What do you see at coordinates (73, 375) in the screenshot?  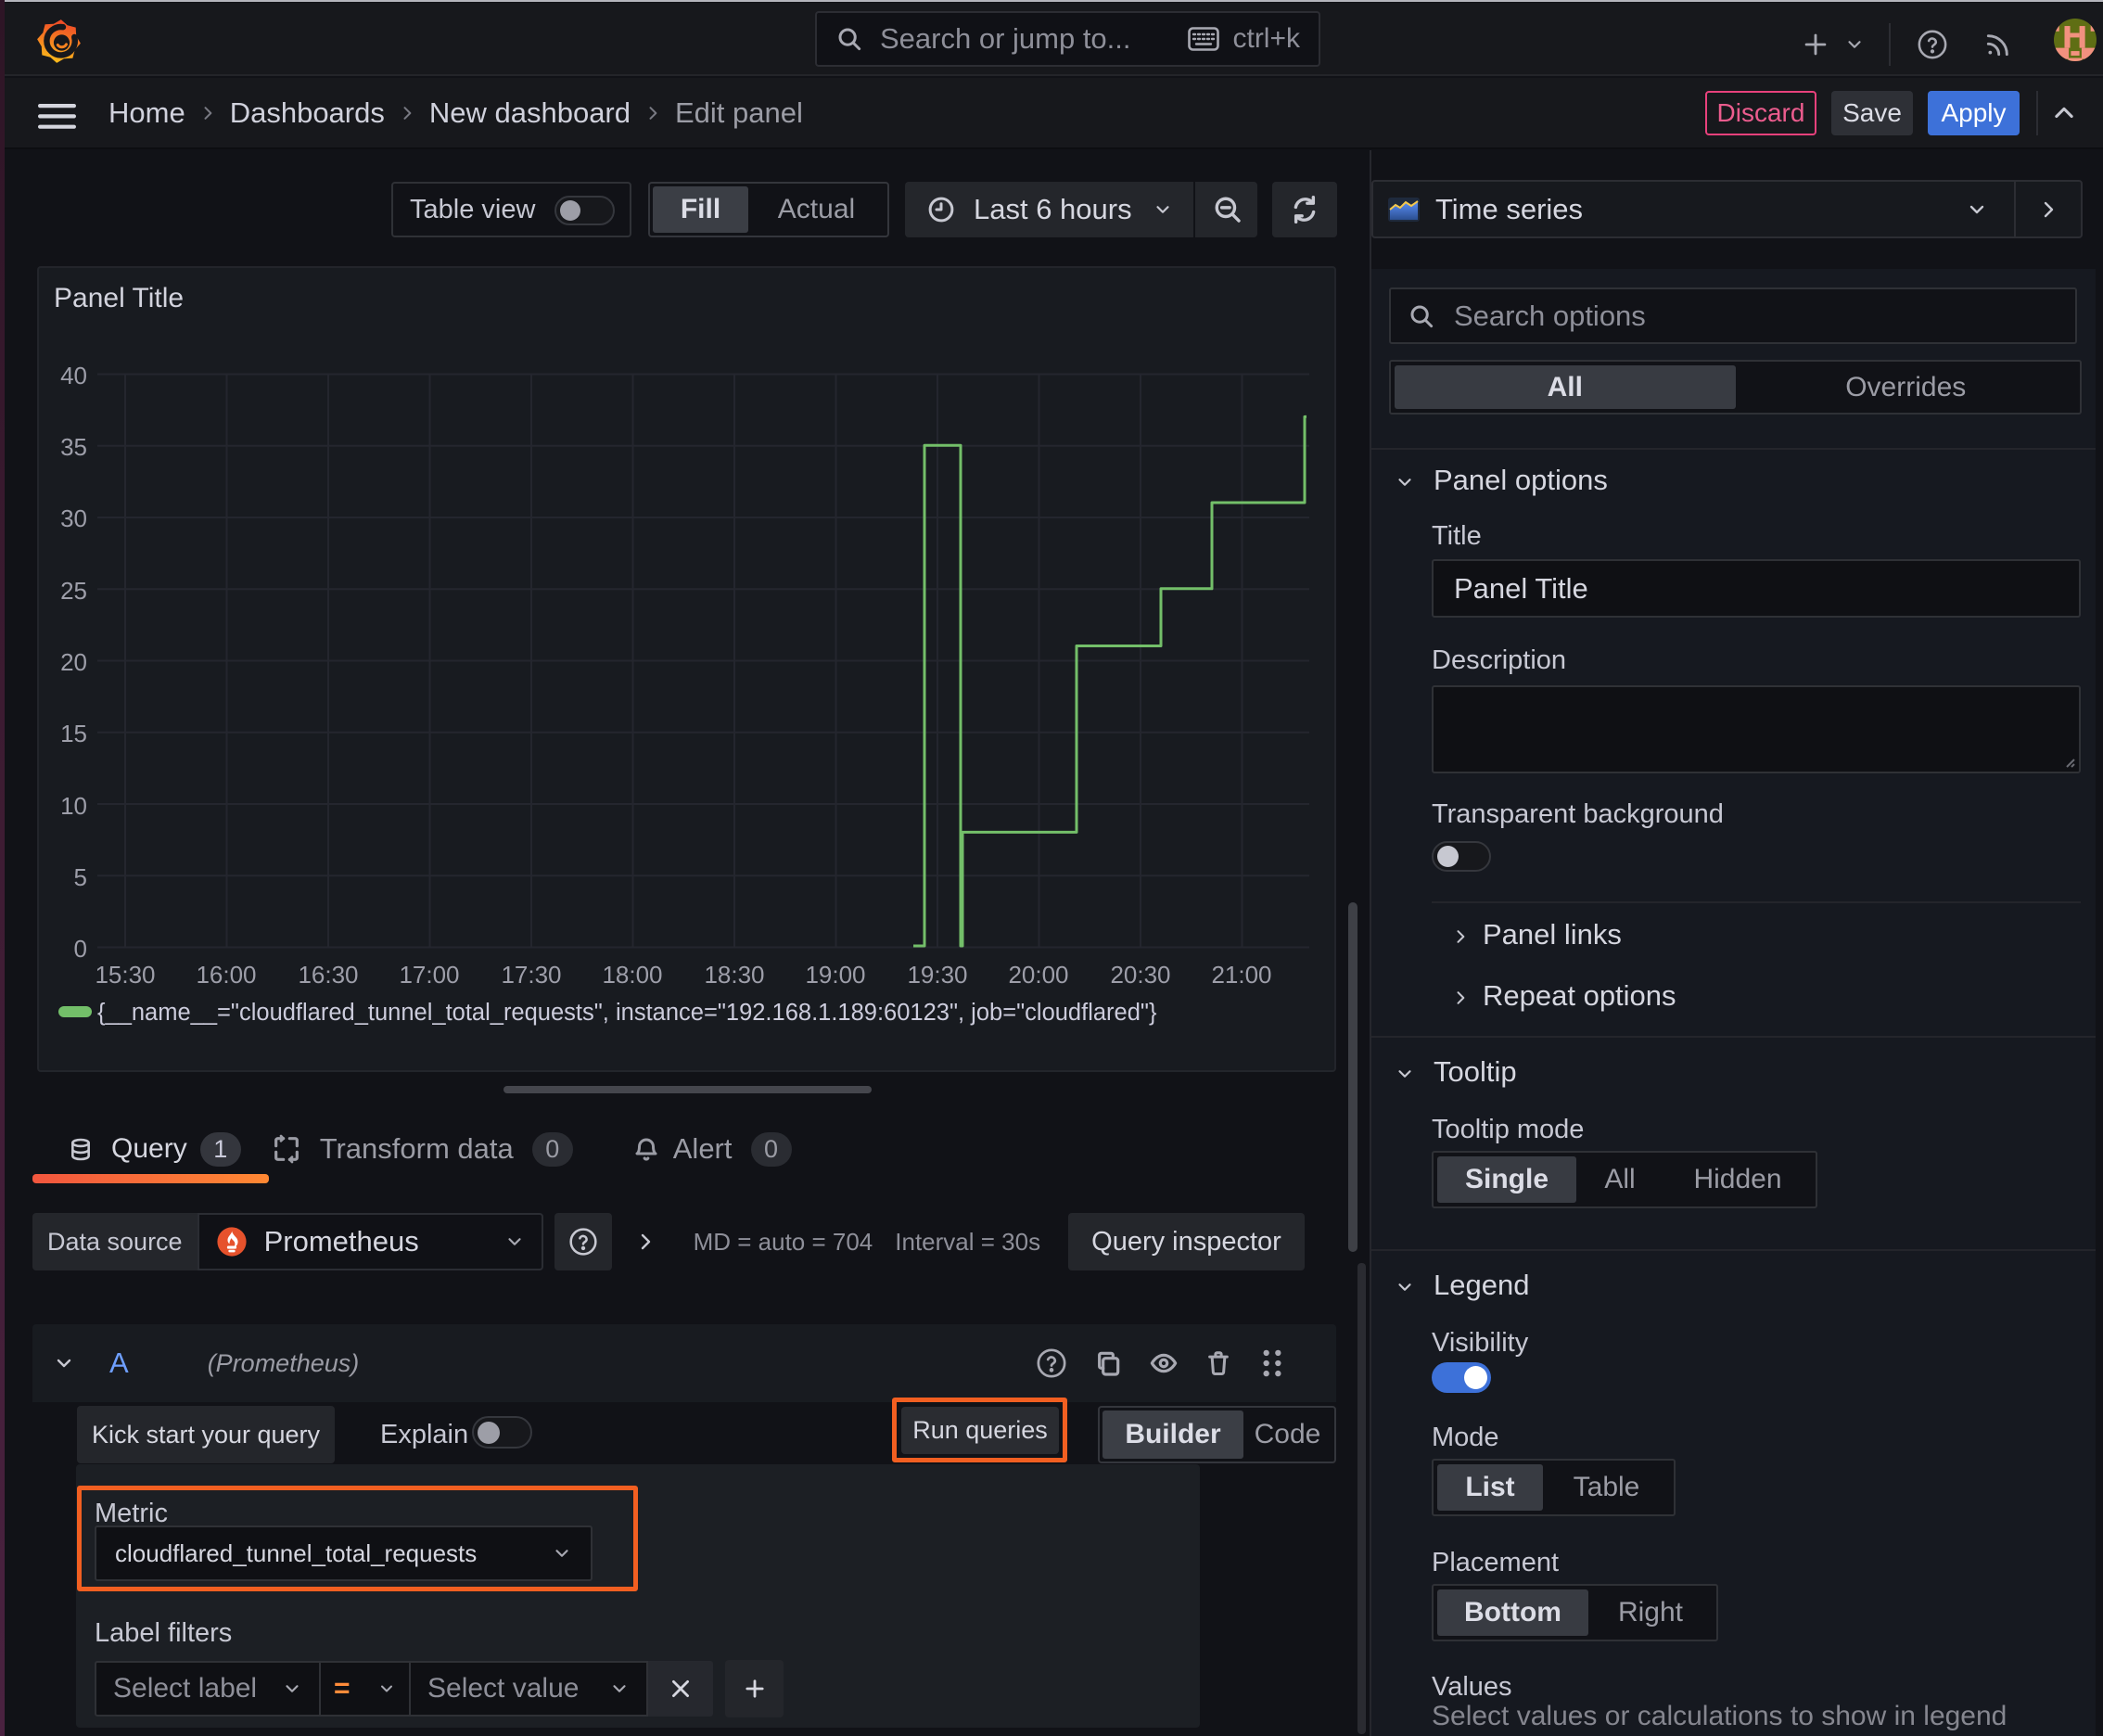 I see `svg-text: 40` at bounding box center [73, 375].